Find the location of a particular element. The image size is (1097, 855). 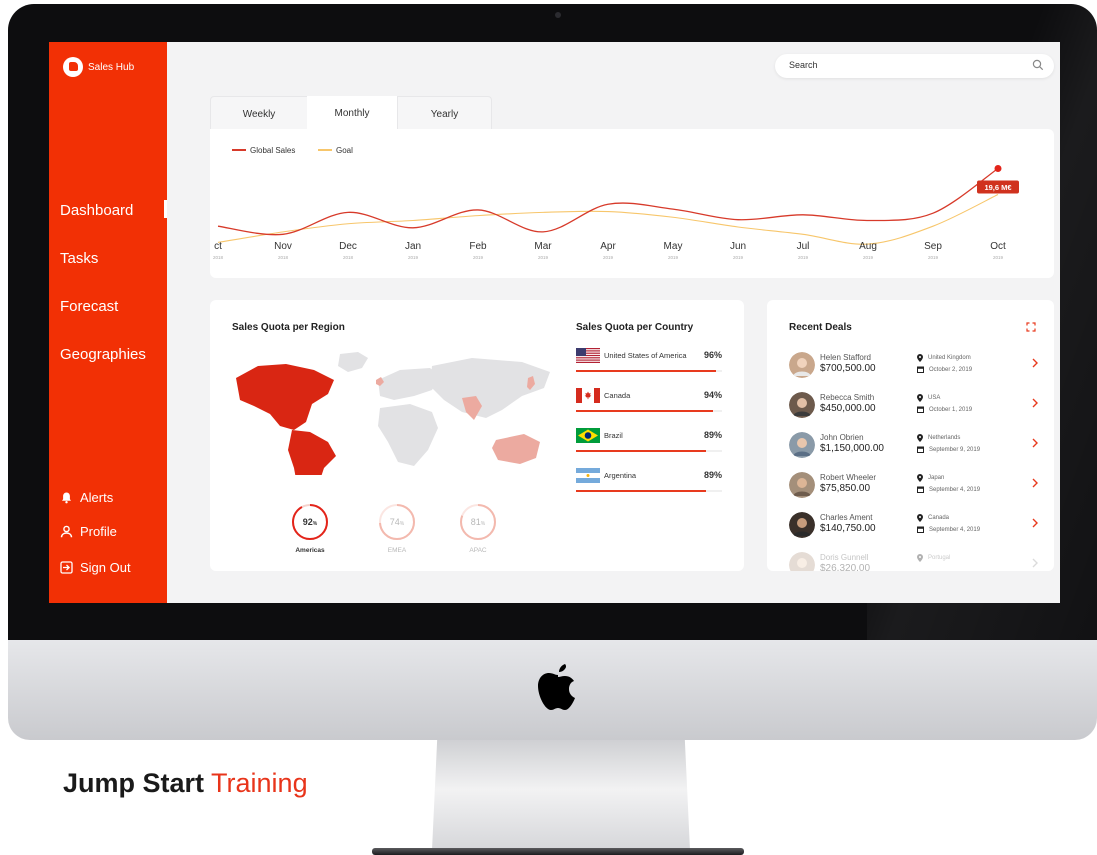

search-bar is located at coordinates (914, 66).